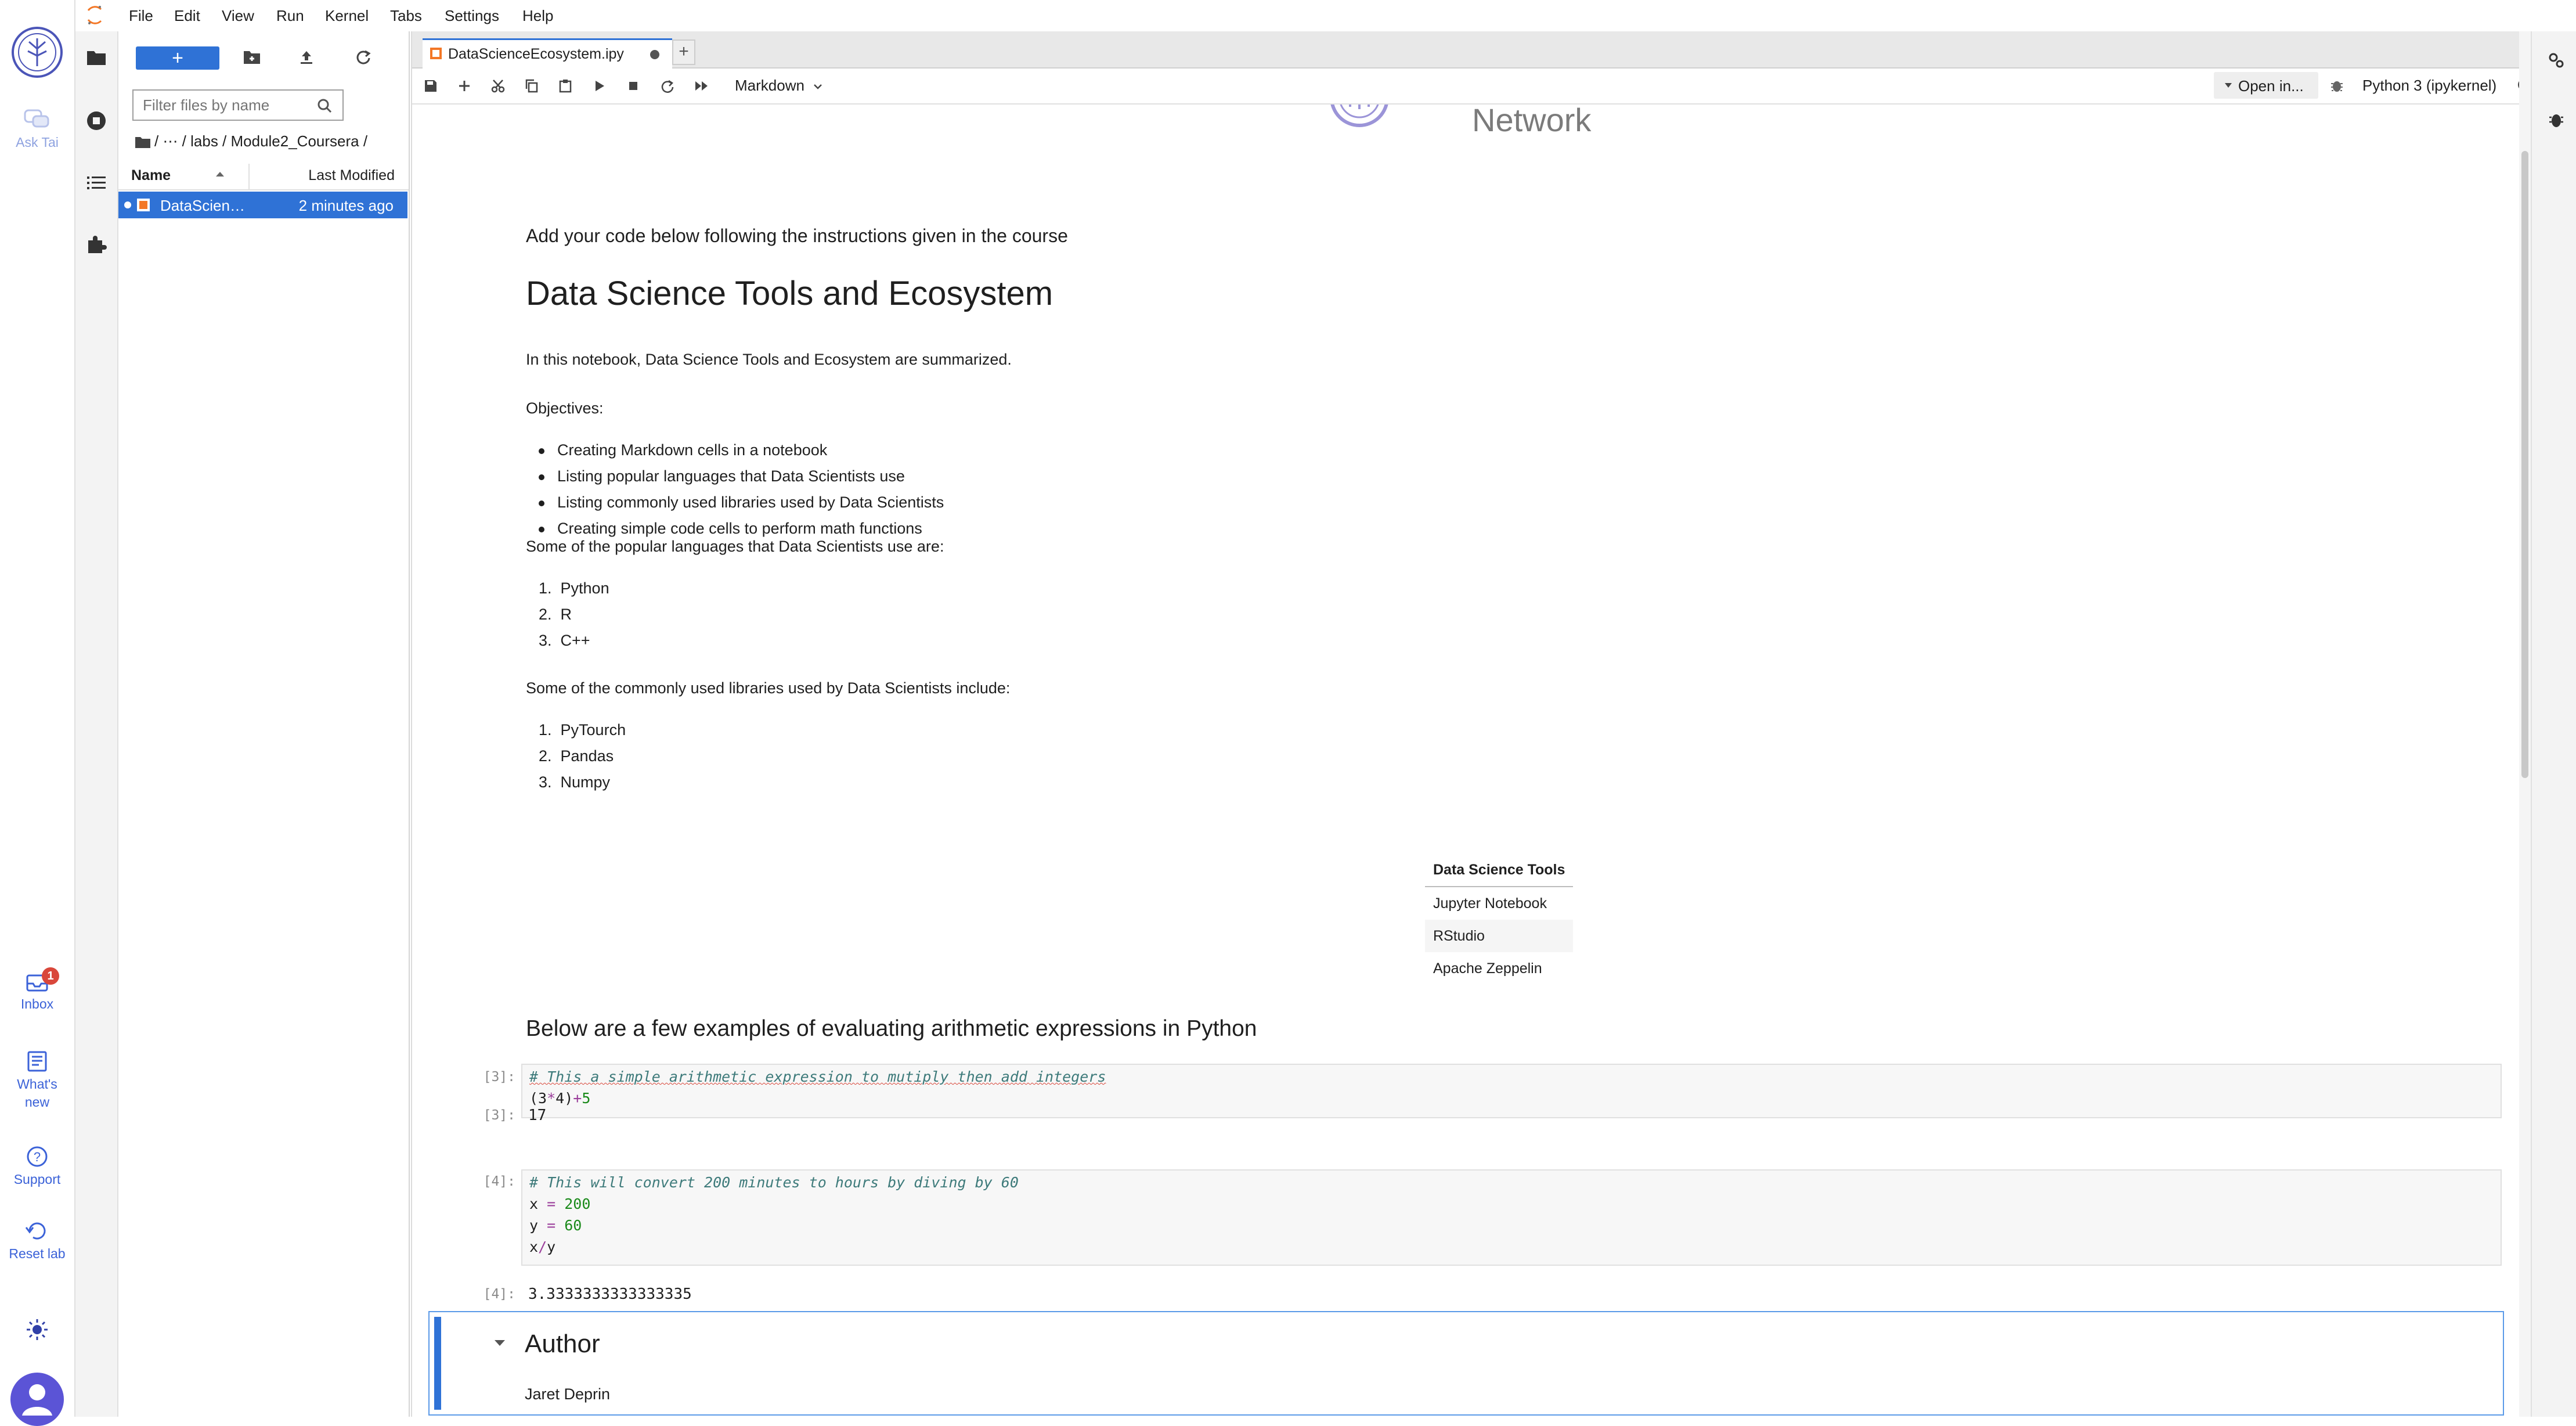 The height and width of the screenshot is (1426, 2576). Describe the element at coordinates (37, 130) in the screenshot. I see `ask-tai-button: Ask Tai` at that location.